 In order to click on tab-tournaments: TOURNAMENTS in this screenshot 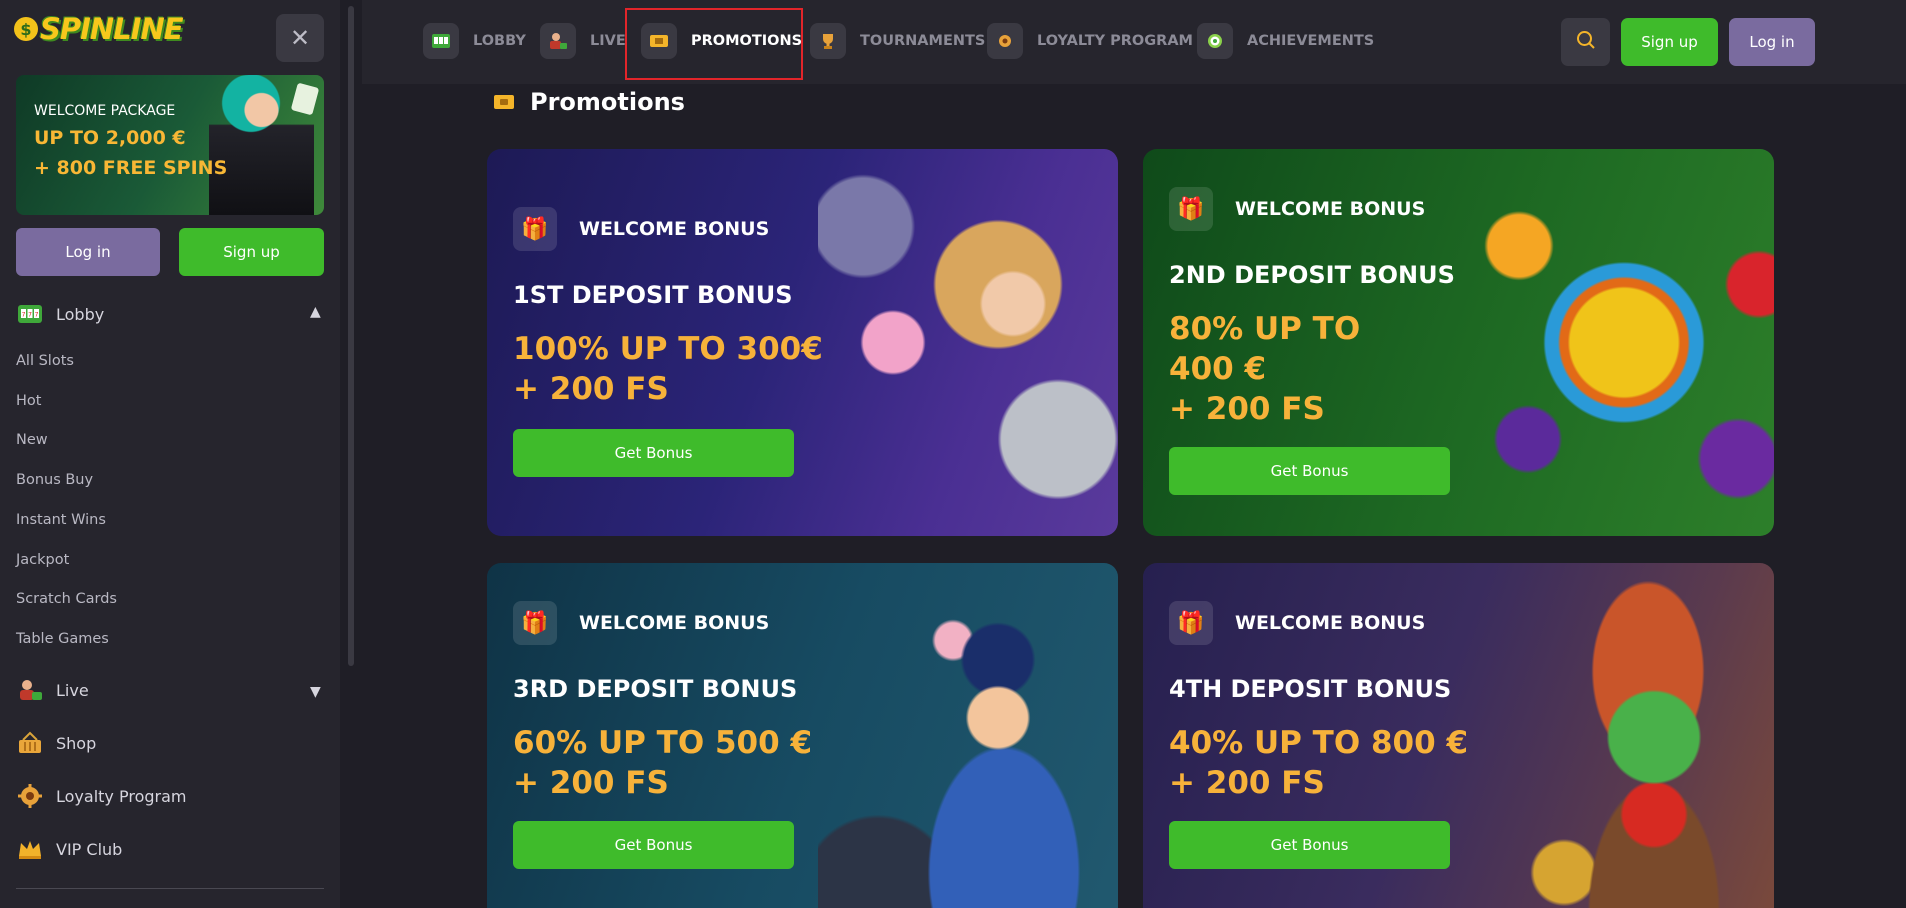, I will do `click(897, 41)`.